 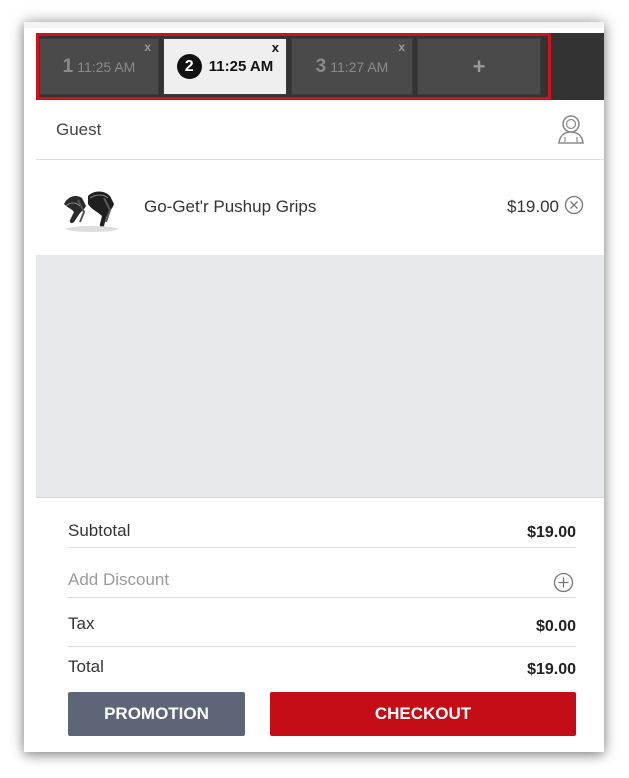 I want to click on user-outline-icon, so click(x=571, y=129).